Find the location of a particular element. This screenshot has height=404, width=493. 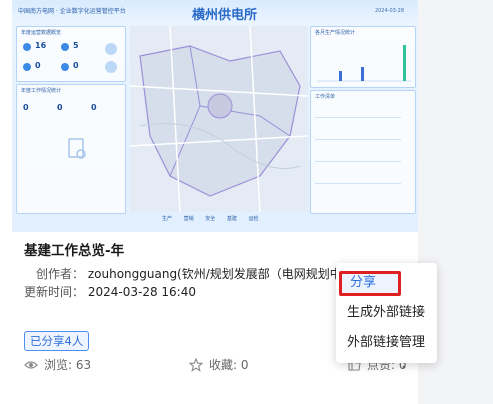

thumbnail-panel-title: 工作清单 is located at coordinates (325, 97).